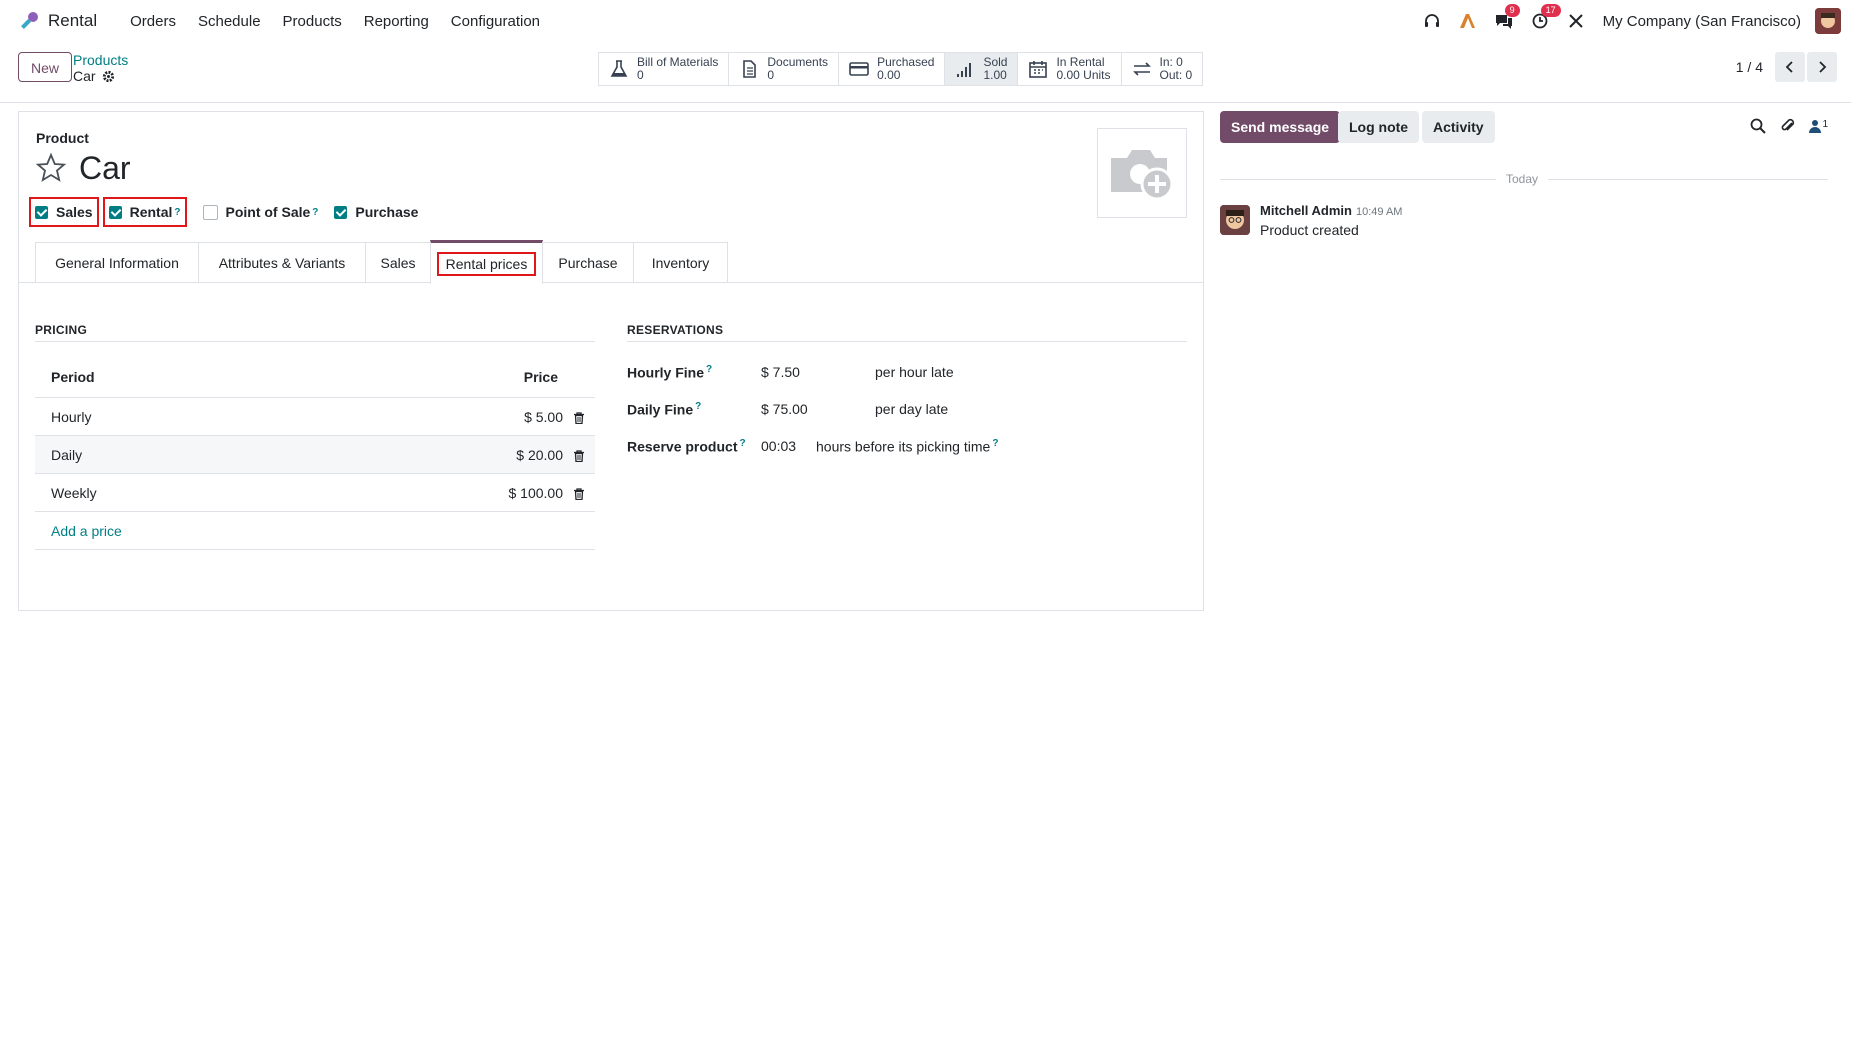 This screenshot has width=1851, height=1050. I want to click on smart-in-out: In: 0 Out: 0, so click(1162, 69).